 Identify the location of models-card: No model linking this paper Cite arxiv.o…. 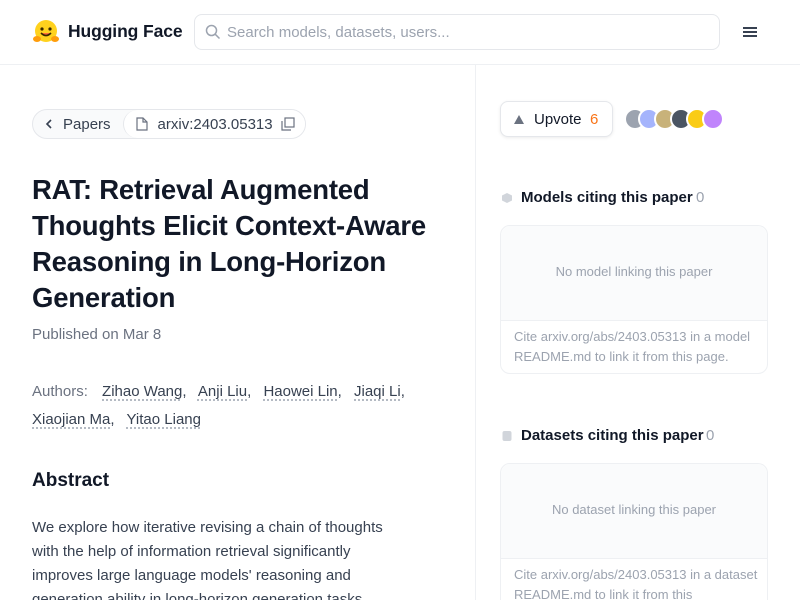
(634, 299).